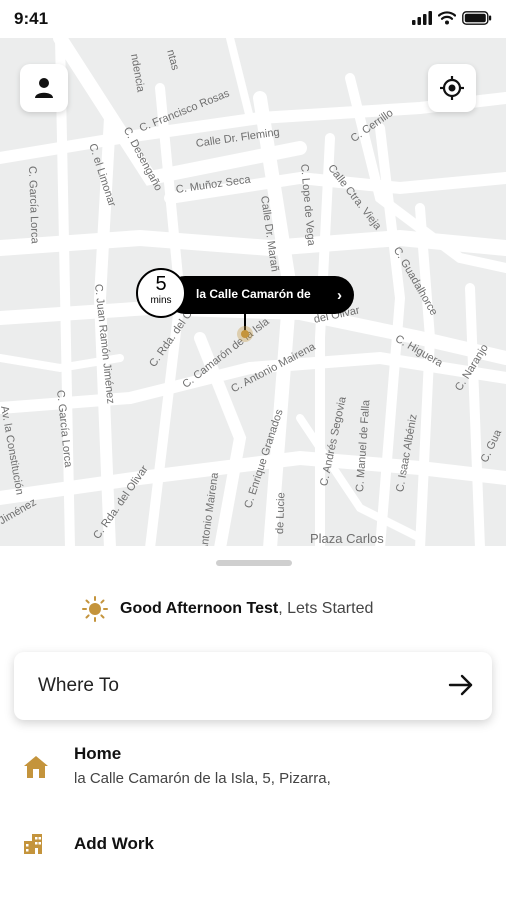 This screenshot has height=900, width=506. I want to click on place-title: Add Work, so click(114, 843).